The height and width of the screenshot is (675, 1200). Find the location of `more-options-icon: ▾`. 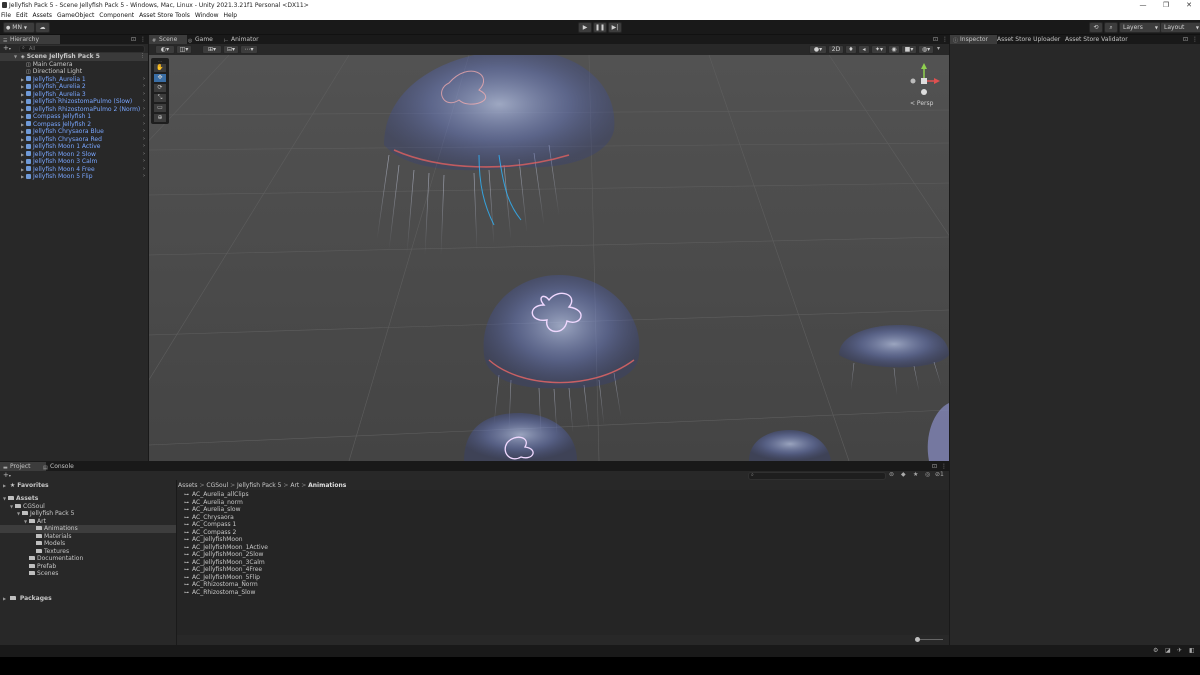

more-options-icon: ▾ is located at coordinates (938, 48).